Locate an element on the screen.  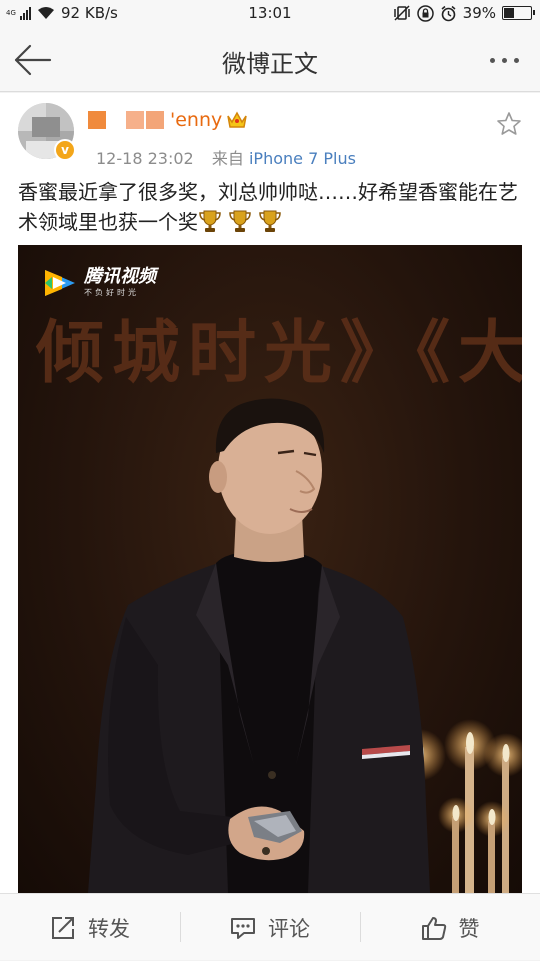
favorite-button is located at coordinates (509, 124).